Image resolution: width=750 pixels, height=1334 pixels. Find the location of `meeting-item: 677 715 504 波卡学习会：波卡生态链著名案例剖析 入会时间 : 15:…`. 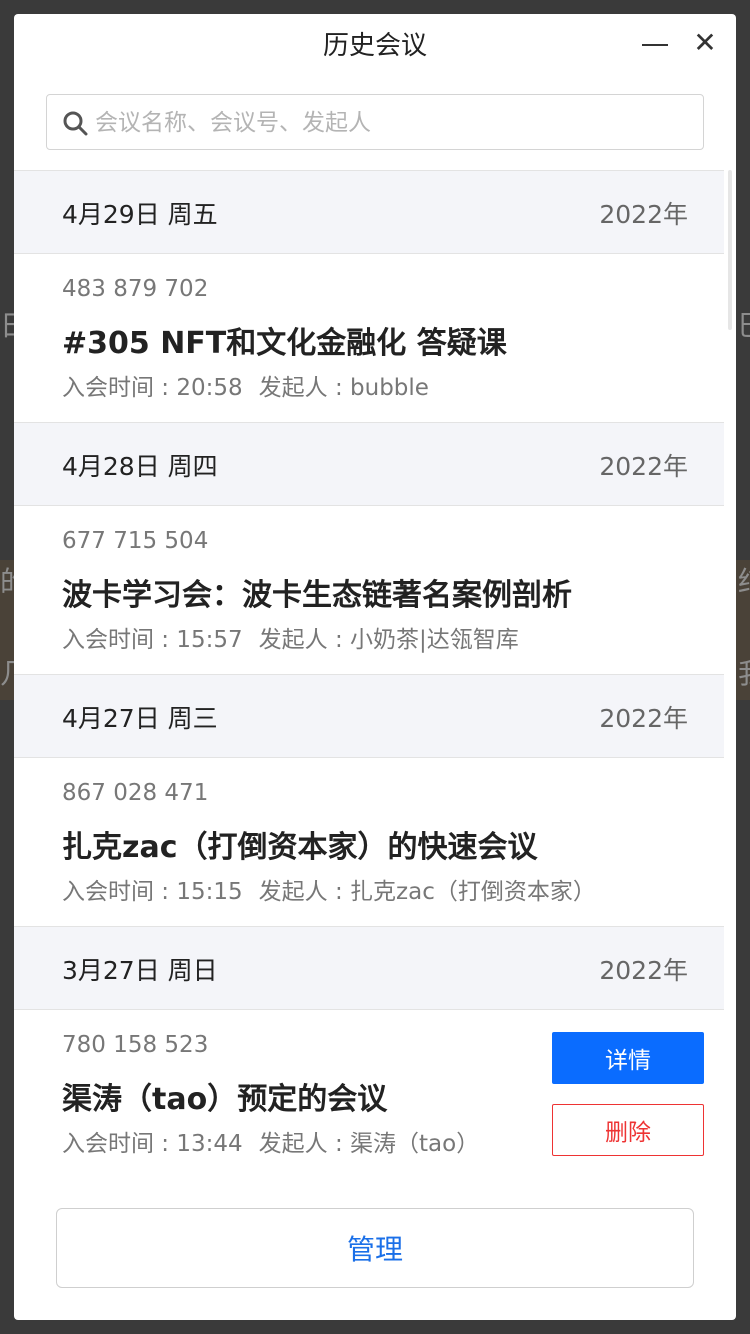

meeting-item: 677 715 504 波卡学习会：波卡生态链著名案例剖析 入会时间 : 15:… is located at coordinates (369, 590).